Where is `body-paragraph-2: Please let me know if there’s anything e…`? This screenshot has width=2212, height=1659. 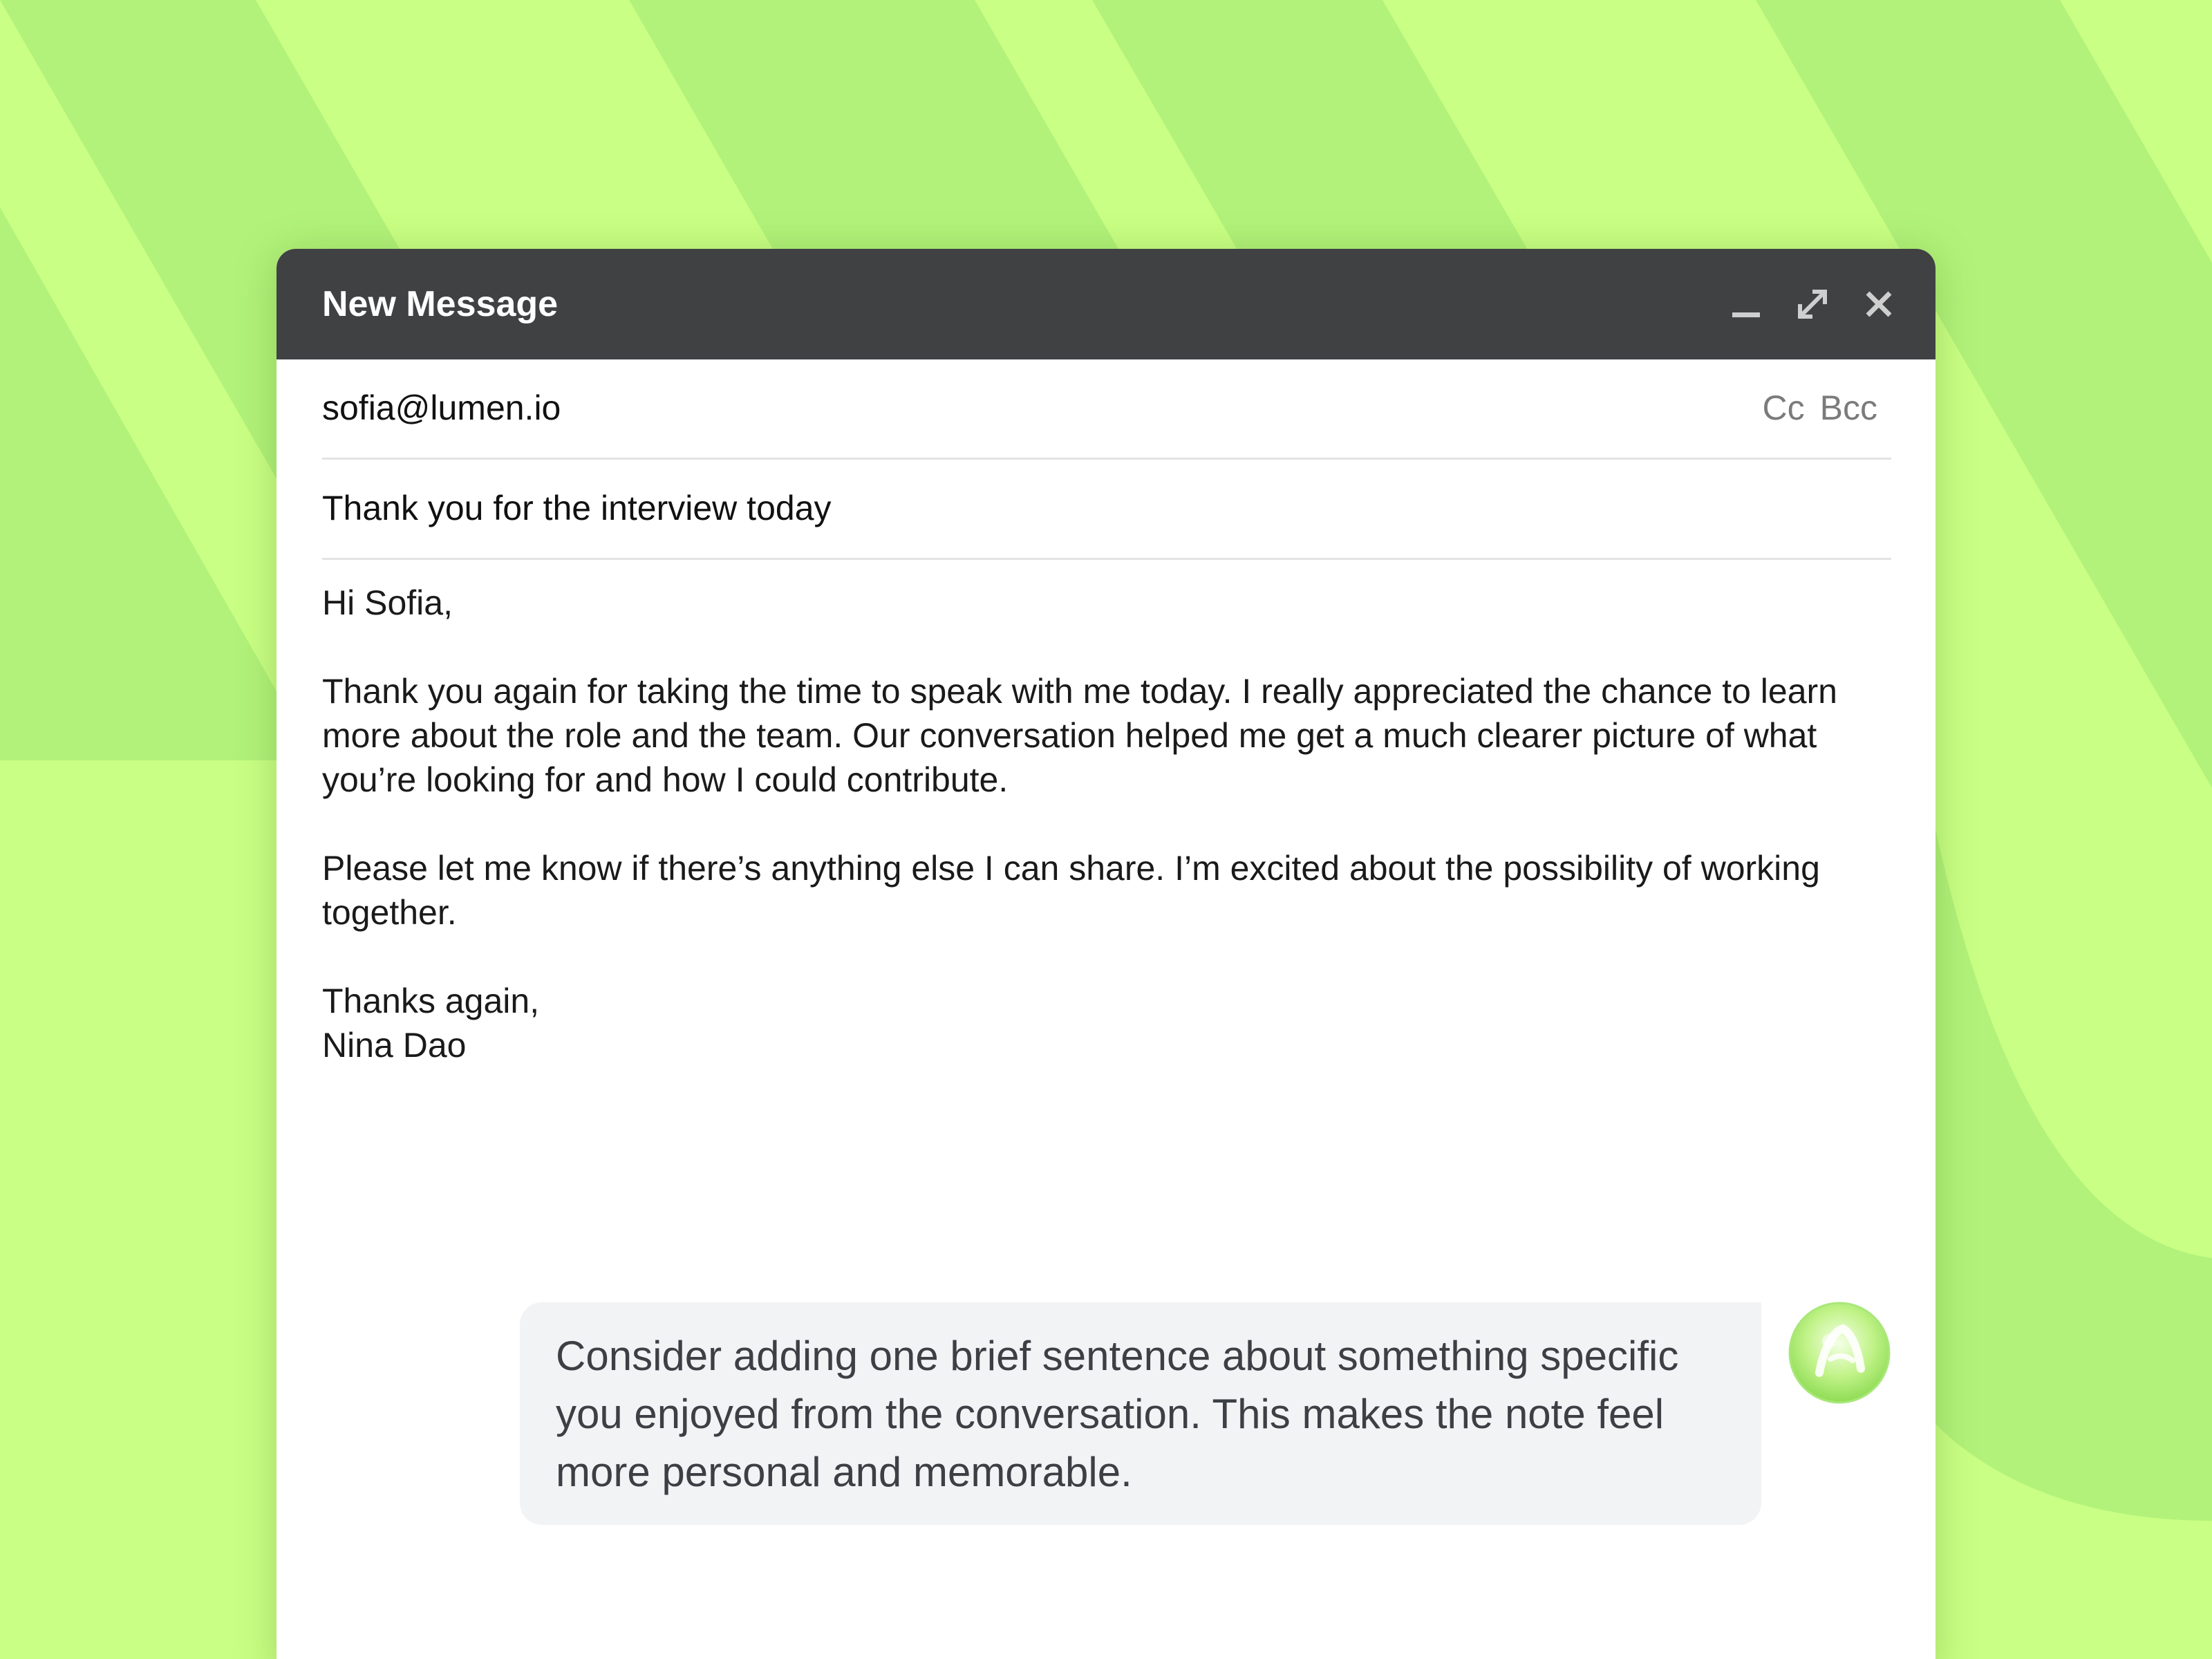
body-paragraph-2: Please let me know if there’s anything e… is located at coordinates (1071, 890).